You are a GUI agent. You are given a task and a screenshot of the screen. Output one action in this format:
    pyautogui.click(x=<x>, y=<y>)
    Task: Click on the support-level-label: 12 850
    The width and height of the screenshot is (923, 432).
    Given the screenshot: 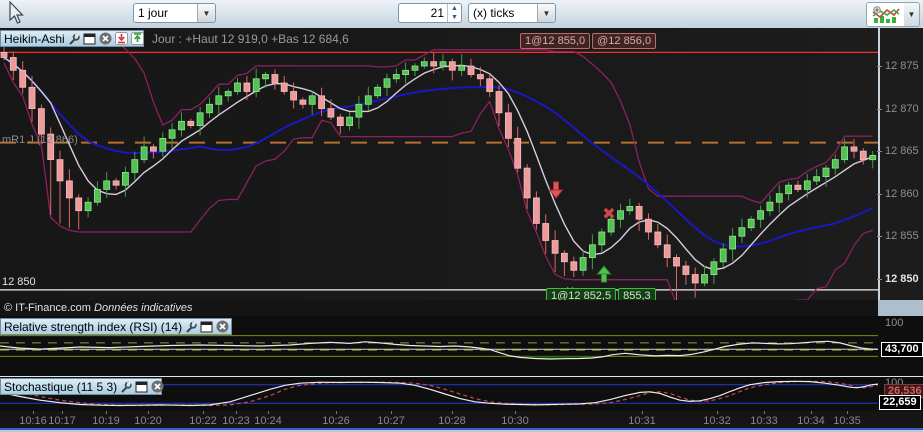 What is the action you would take?
    pyautogui.click(x=19, y=282)
    